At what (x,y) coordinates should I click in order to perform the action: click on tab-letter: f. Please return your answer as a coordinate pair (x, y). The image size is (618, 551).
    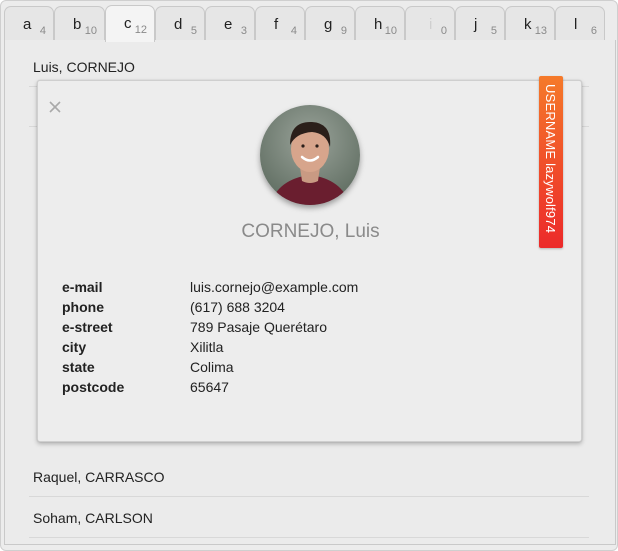
    Looking at the image, I should click on (276, 24).